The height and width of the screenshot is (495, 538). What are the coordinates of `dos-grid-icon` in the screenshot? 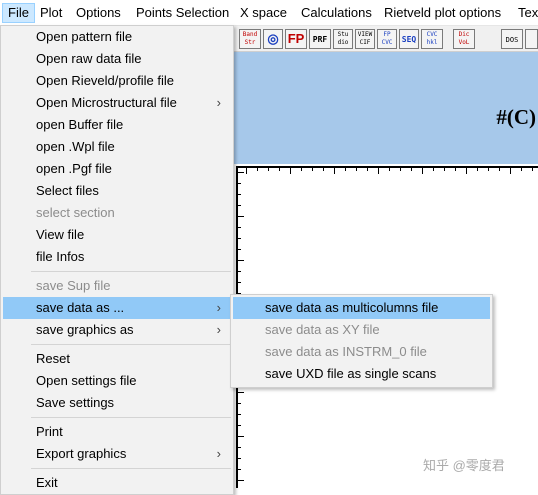 It's located at (531, 39).